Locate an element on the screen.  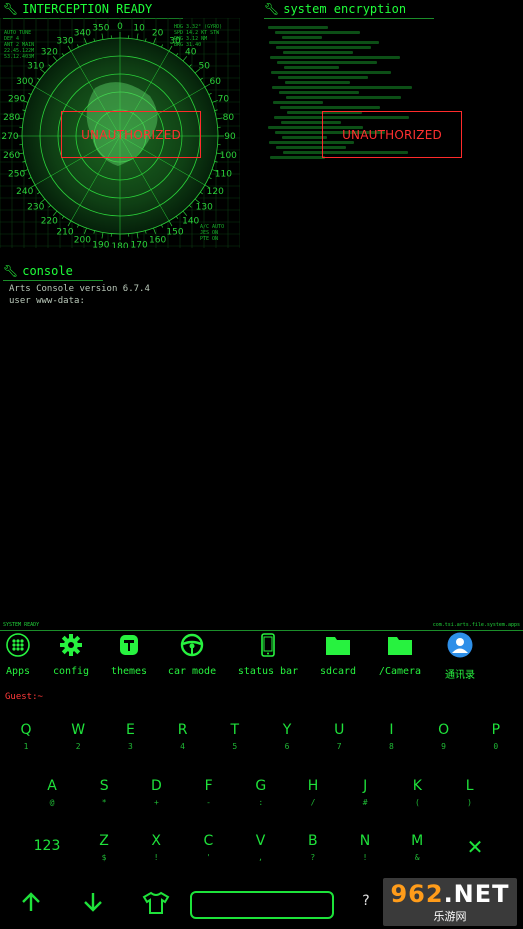
encryption-title-text: system encryption is located at coordinates (345, 9).